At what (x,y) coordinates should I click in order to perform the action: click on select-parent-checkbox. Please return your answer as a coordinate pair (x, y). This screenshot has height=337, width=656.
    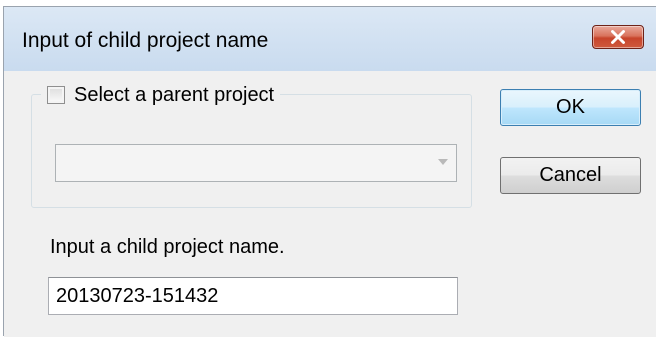
    Looking at the image, I should click on (56, 95).